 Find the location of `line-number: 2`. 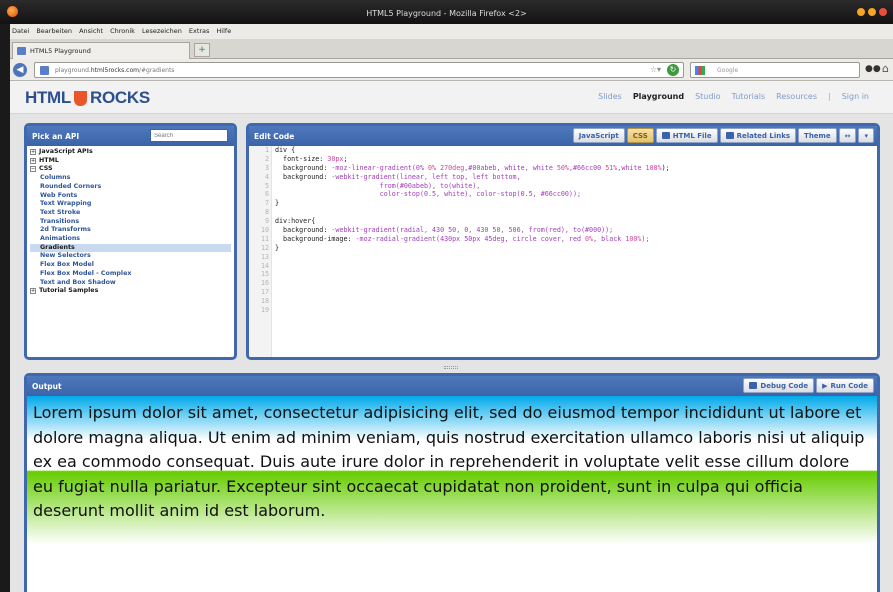

line-number: 2 is located at coordinates (266, 158).